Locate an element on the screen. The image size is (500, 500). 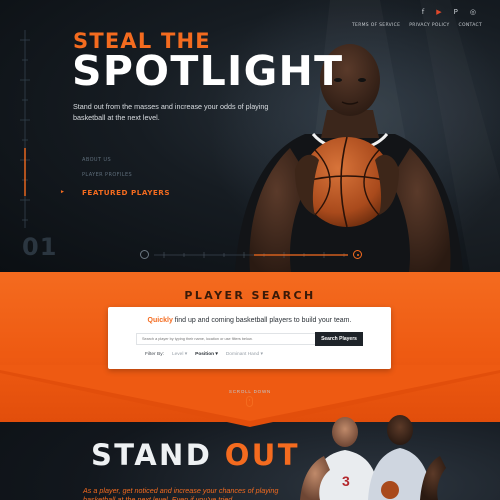
privacy-link: PRIVACY POLICY is located at coordinates (429, 25).